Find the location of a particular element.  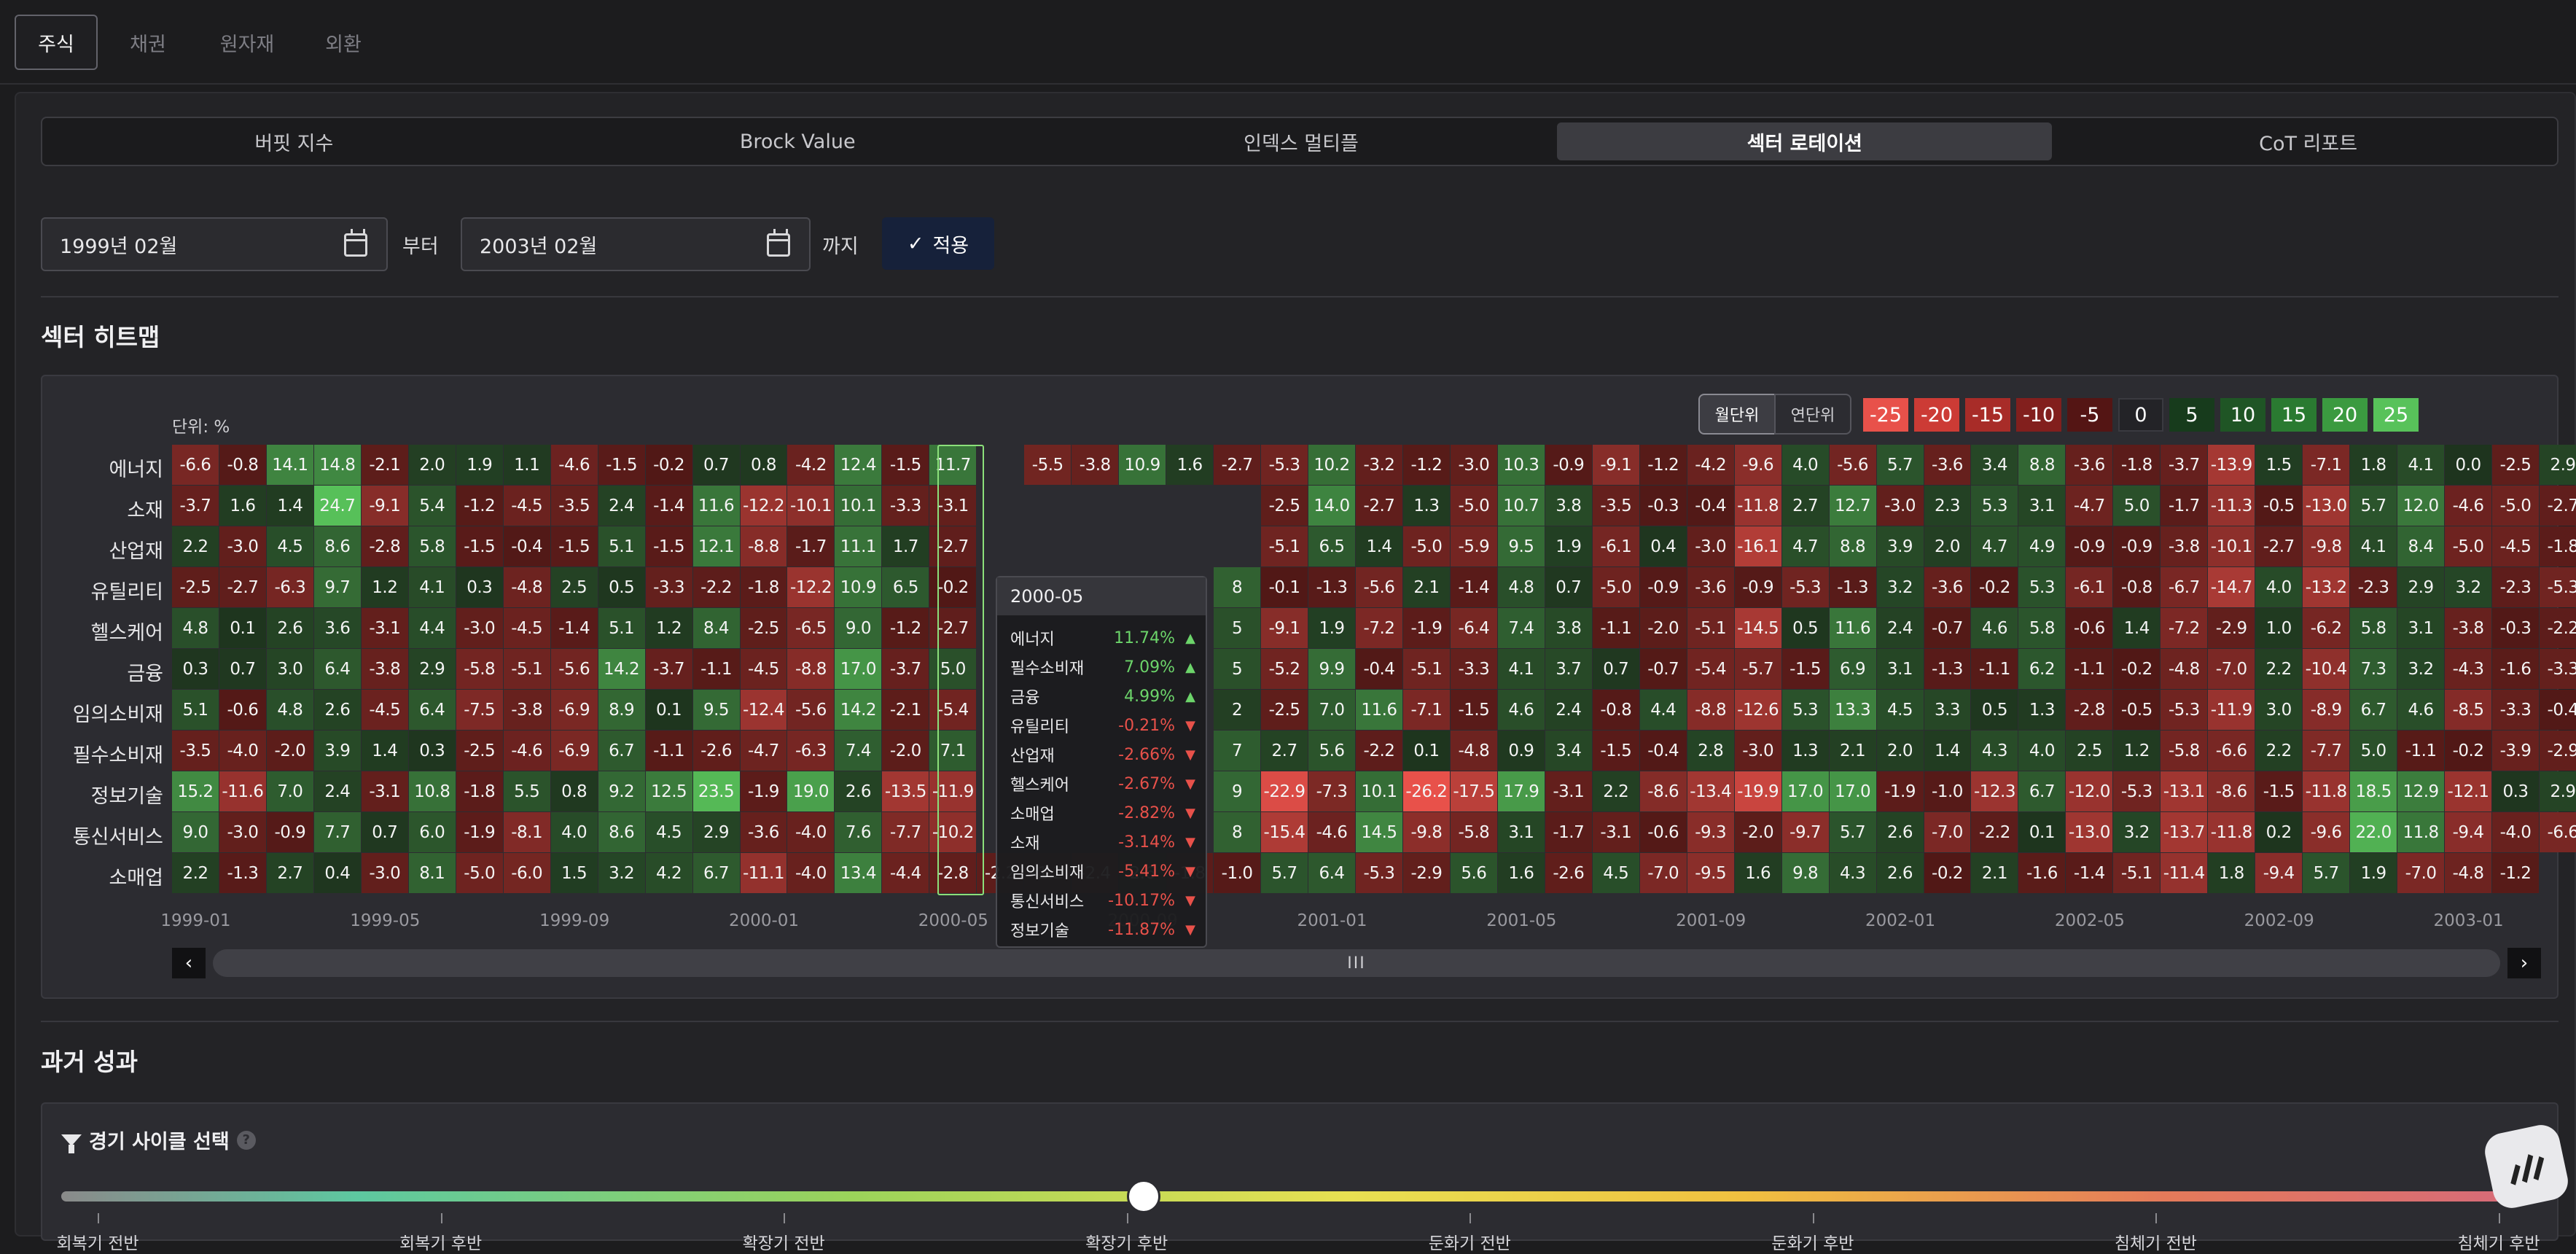

heatmap-cell: 10.3 is located at coordinates (1521, 465).